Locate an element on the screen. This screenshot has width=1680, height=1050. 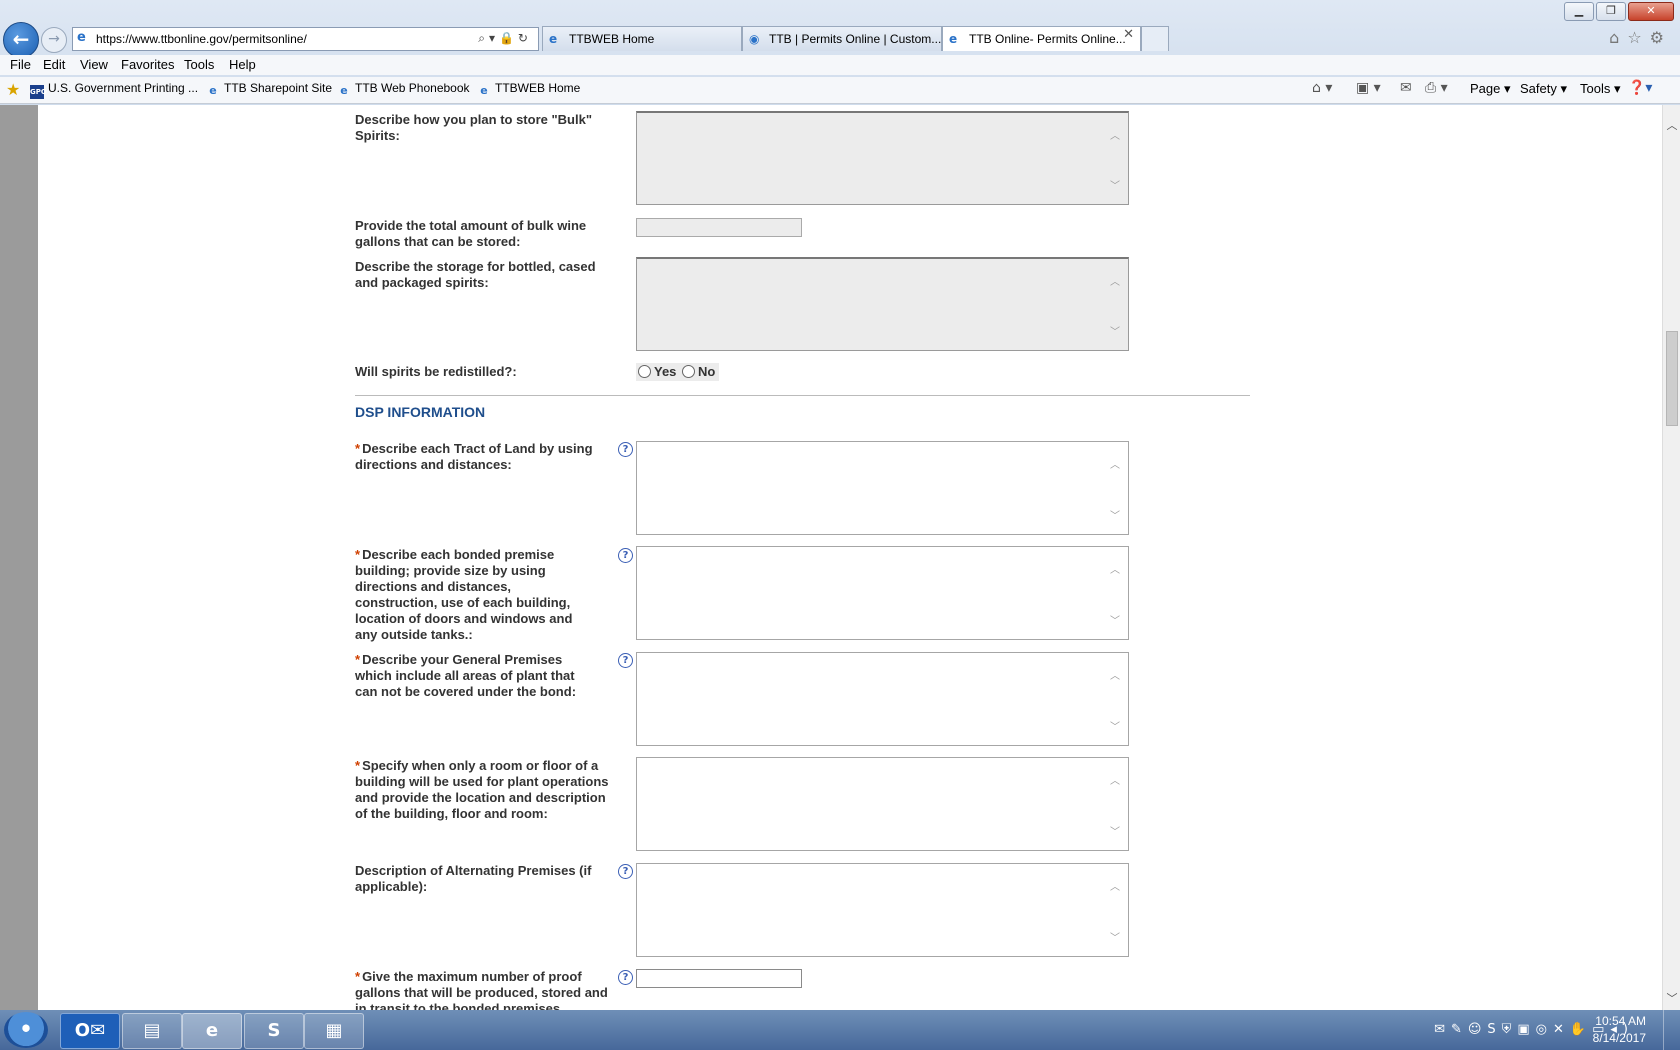
print-icon: ⎙ ▾ is located at coordinates (1436, 88).